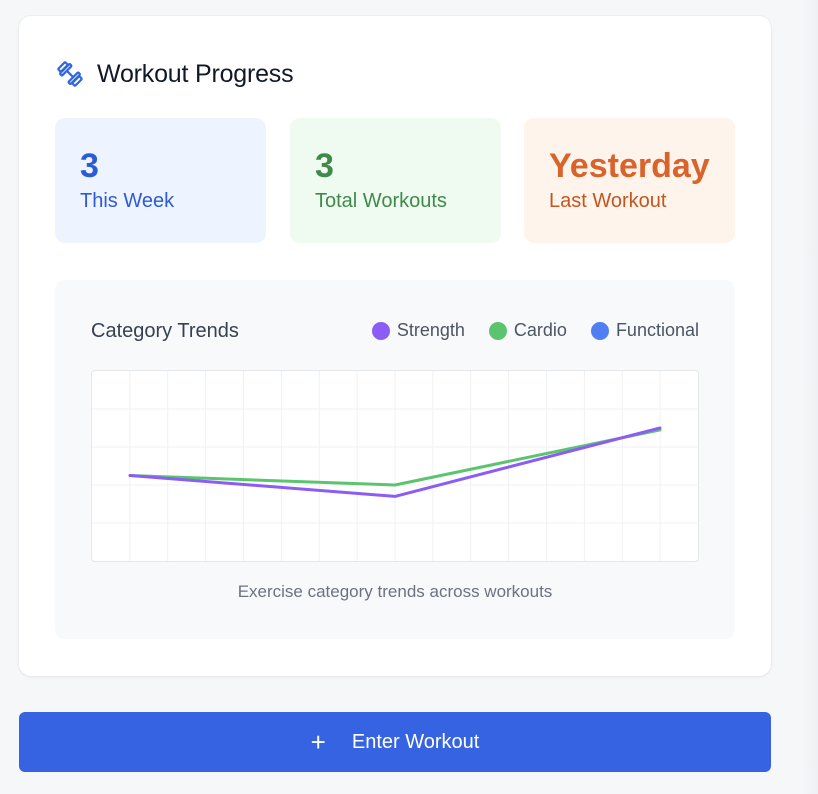 The image size is (818, 794). Describe the element at coordinates (608, 201) in the screenshot. I see `stat-label: Last Workout` at that location.